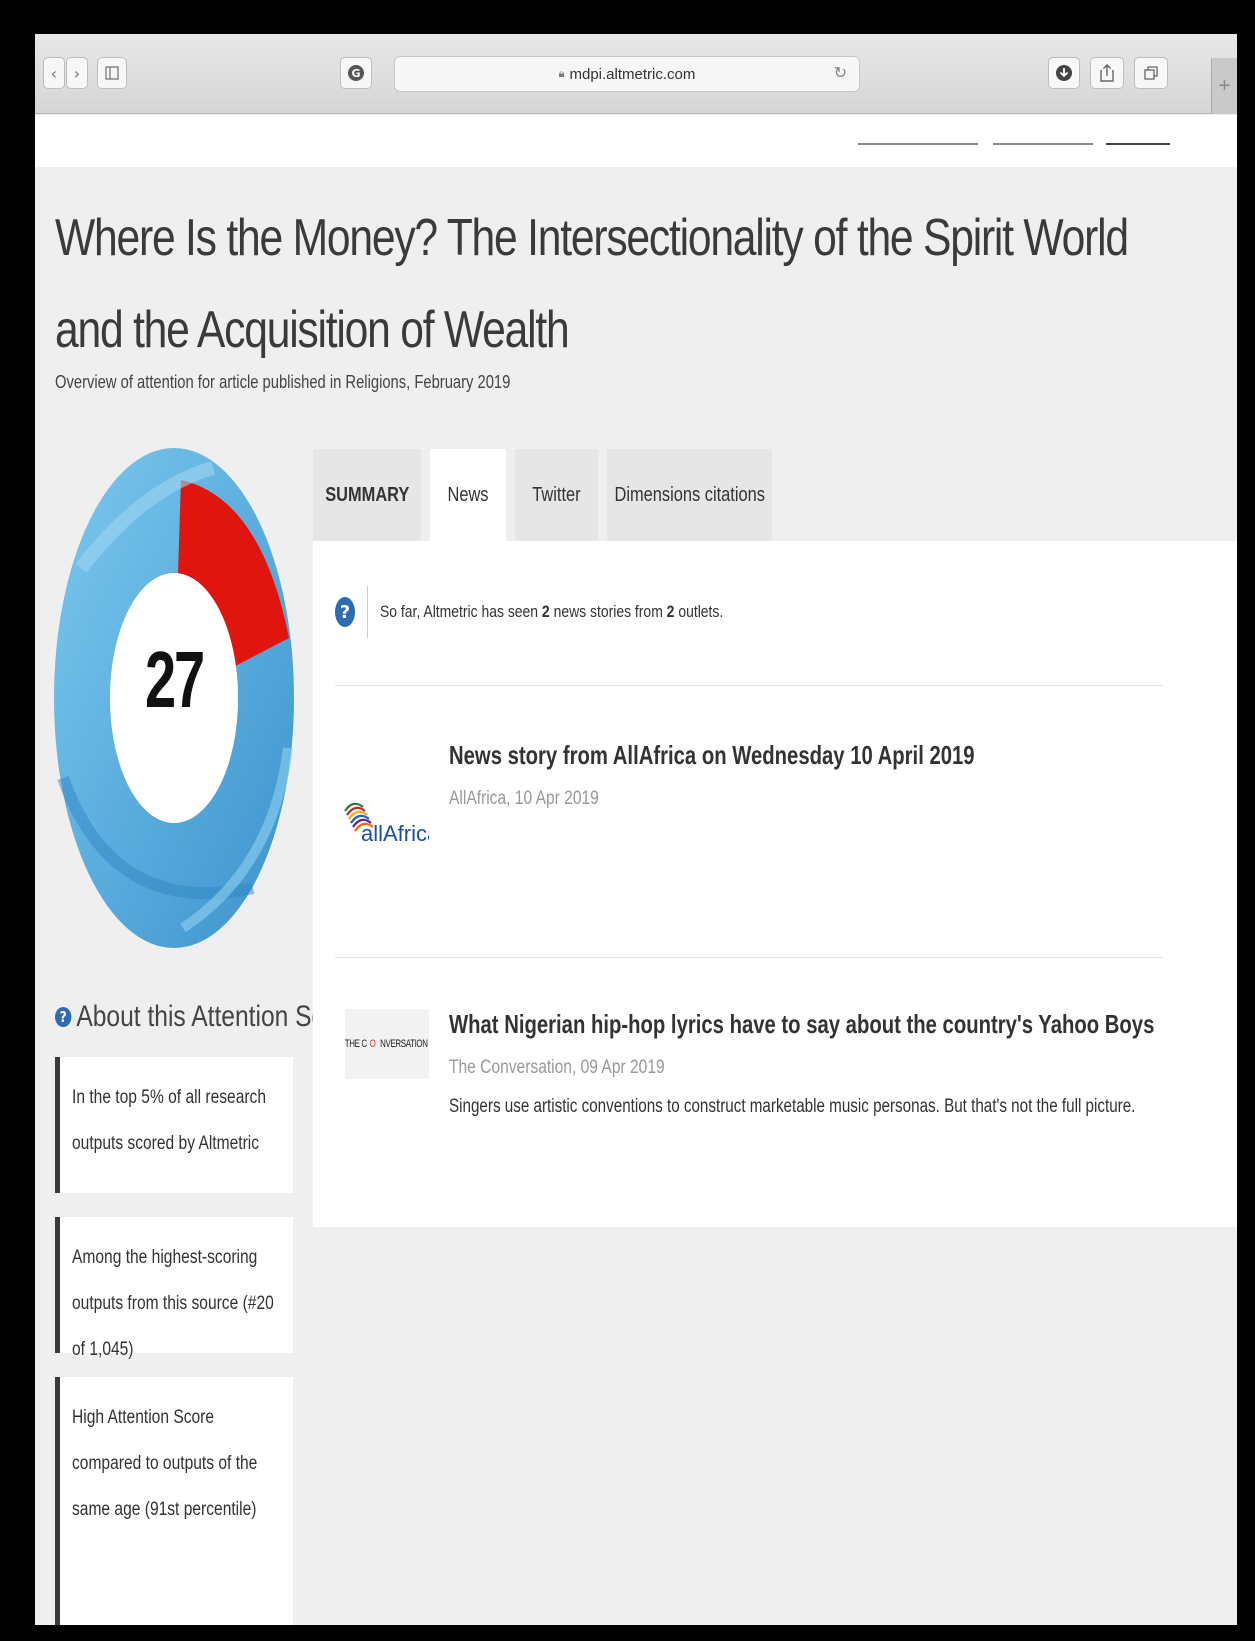  I want to click on intro-mid: news stories from, so click(608, 611).